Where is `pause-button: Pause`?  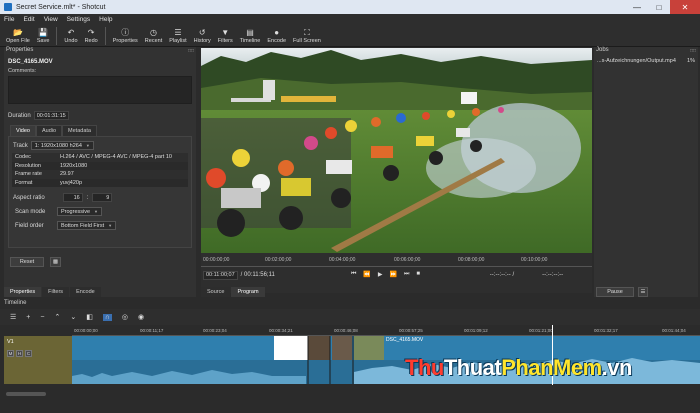
pause-button: Pause is located at coordinates (615, 292).